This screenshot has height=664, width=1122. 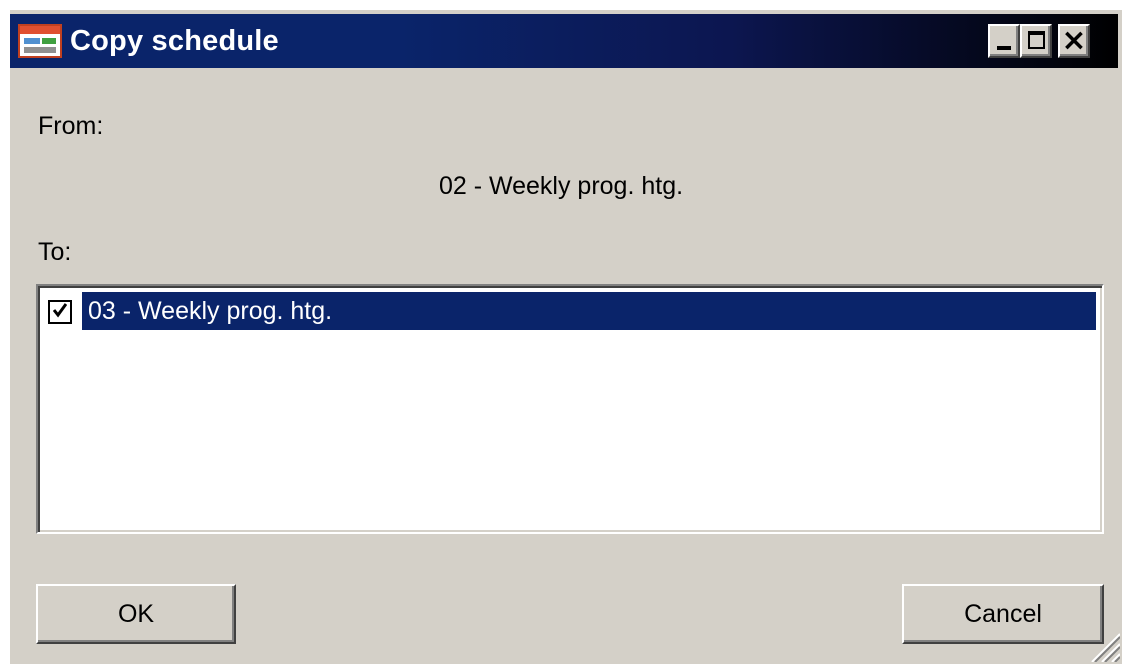 What do you see at coordinates (561, 186) in the screenshot?
I see `from-schedule-value: 02 - Weekly prog. htg.` at bounding box center [561, 186].